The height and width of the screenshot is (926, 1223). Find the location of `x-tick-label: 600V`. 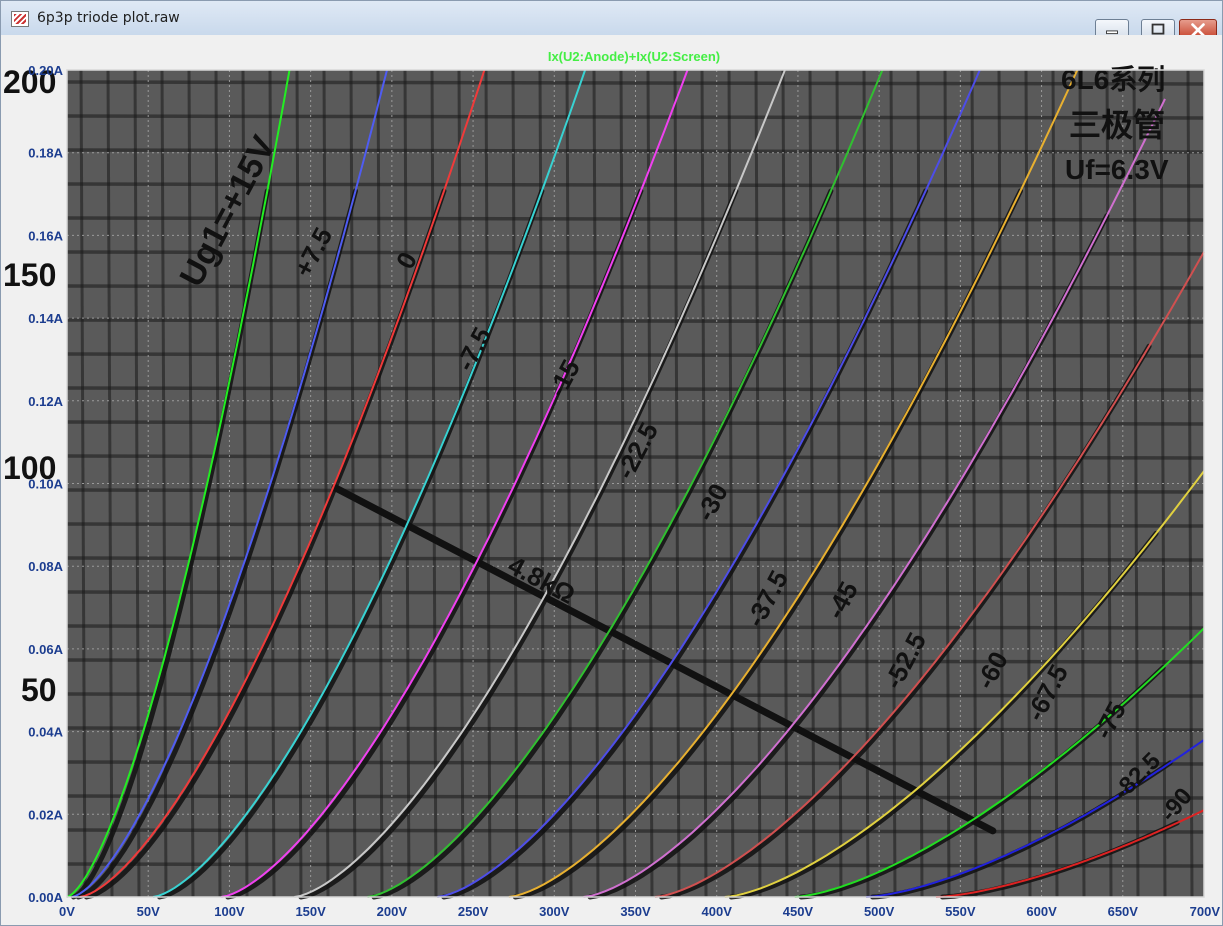

x-tick-label: 600V is located at coordinates (1041, 911).